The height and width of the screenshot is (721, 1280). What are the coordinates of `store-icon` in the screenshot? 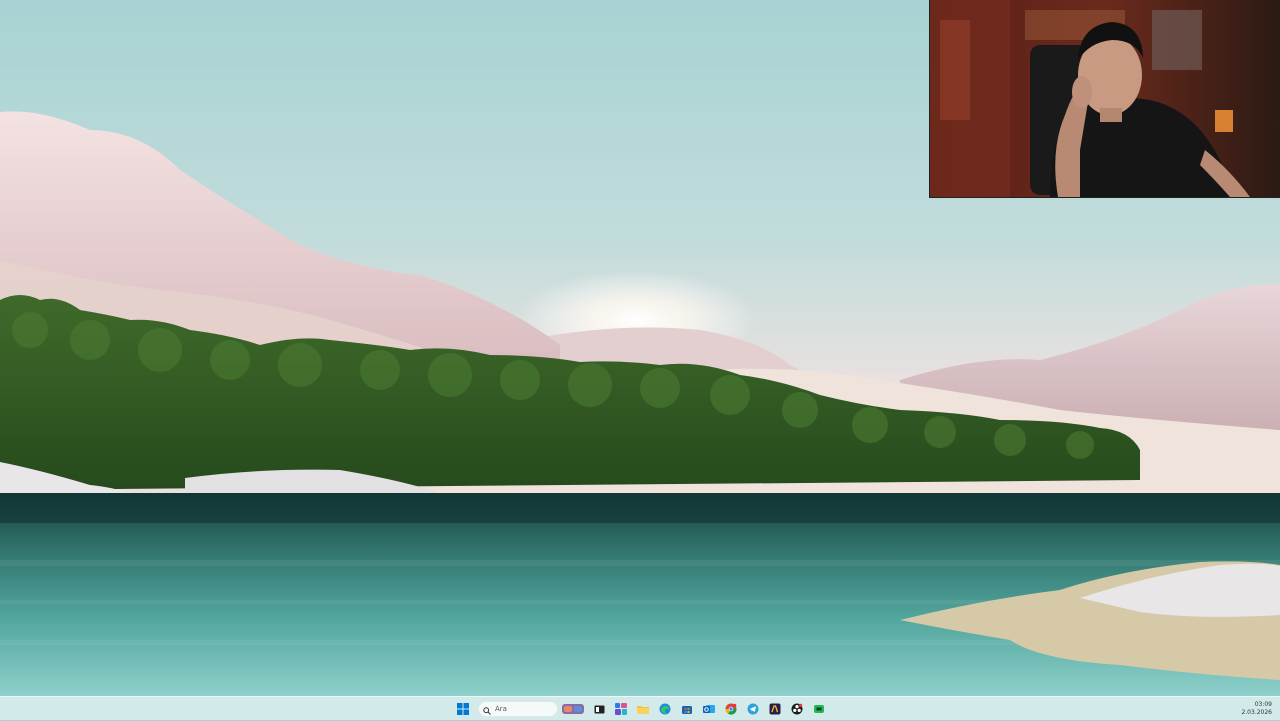 It's located at (687, 709).